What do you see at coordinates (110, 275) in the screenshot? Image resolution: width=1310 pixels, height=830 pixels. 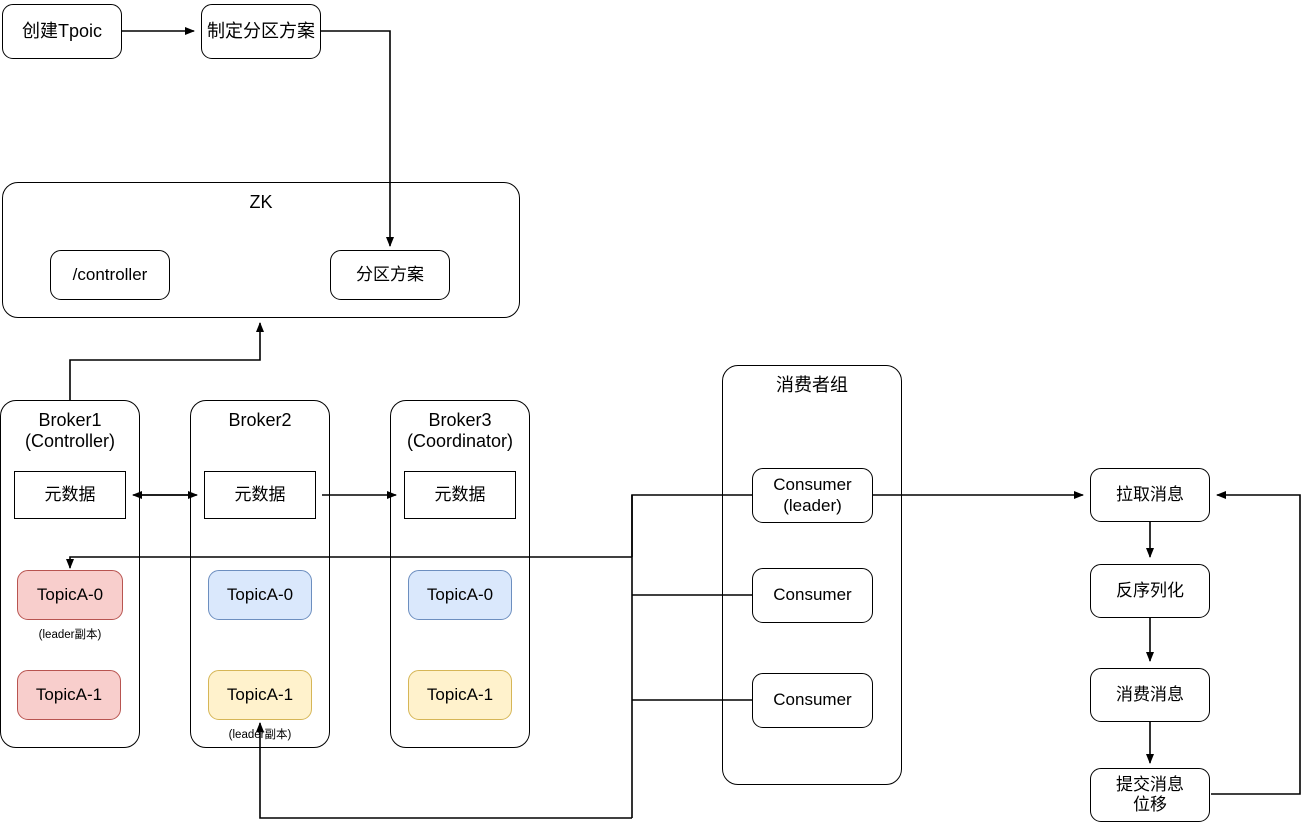 I see `node-zk-controller: /controller` at bounding box center [110, 275].